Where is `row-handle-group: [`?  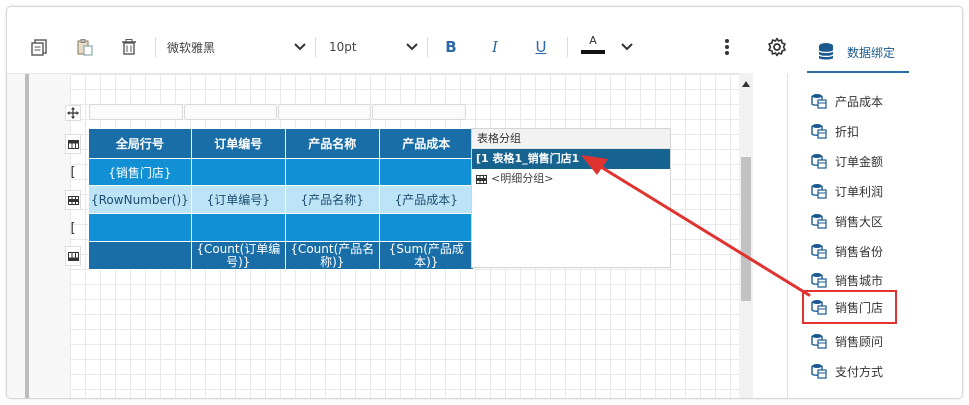 row-handle-group: [ is located at coordinates (73, 172).